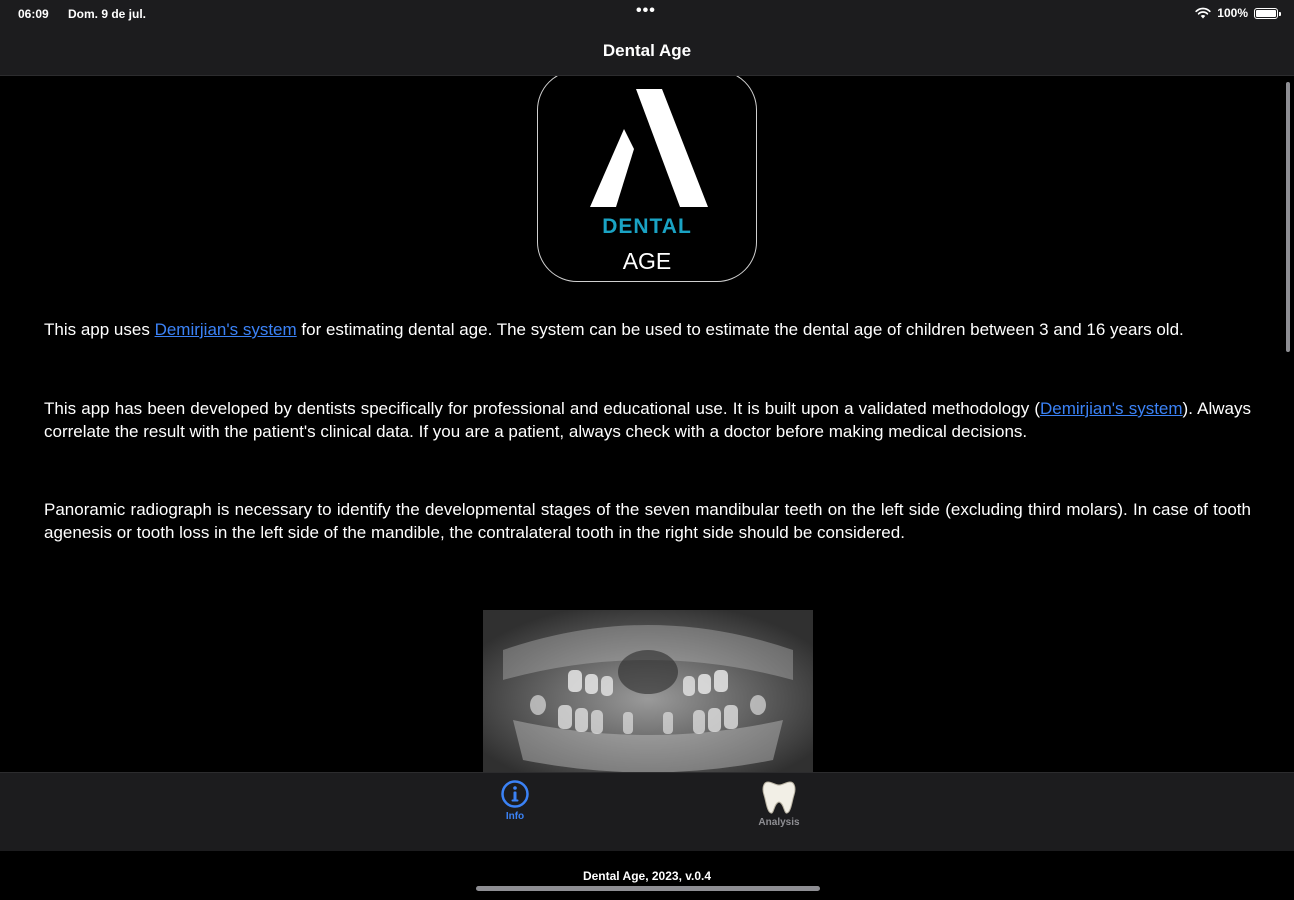  What do you see at coordinates (1288, 217) in the screenshot?
I see `scrollbar` at bounding box center [1288, 217].